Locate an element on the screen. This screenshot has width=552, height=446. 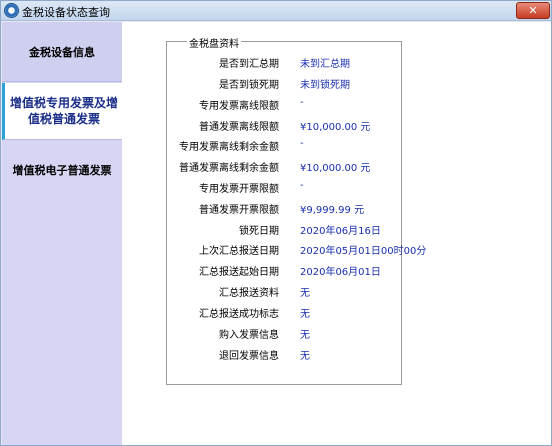
info-value: 未到汇总期 is located at coordinates (325, 64).